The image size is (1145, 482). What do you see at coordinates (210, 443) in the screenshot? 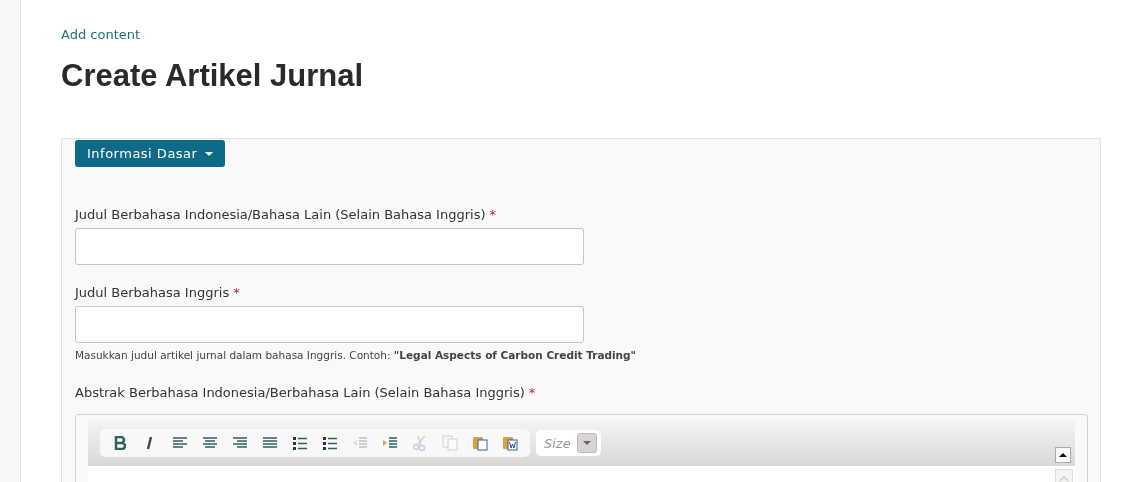
I see `align-center-icon` at bounding box center [210, 443].